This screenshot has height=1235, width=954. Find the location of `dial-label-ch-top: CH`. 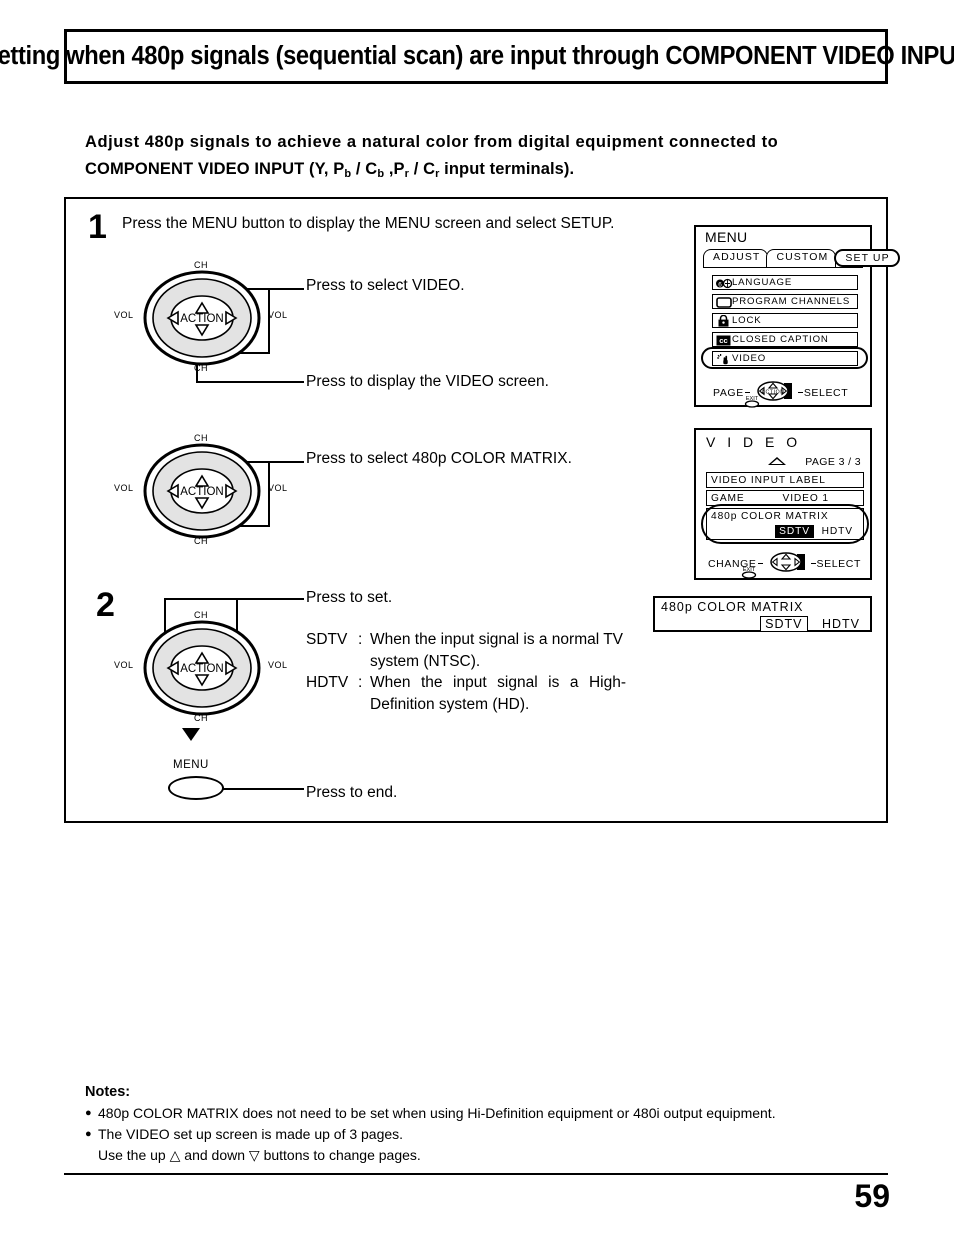

dial-label-ch-top: CH is located at coordinates (201, 438).